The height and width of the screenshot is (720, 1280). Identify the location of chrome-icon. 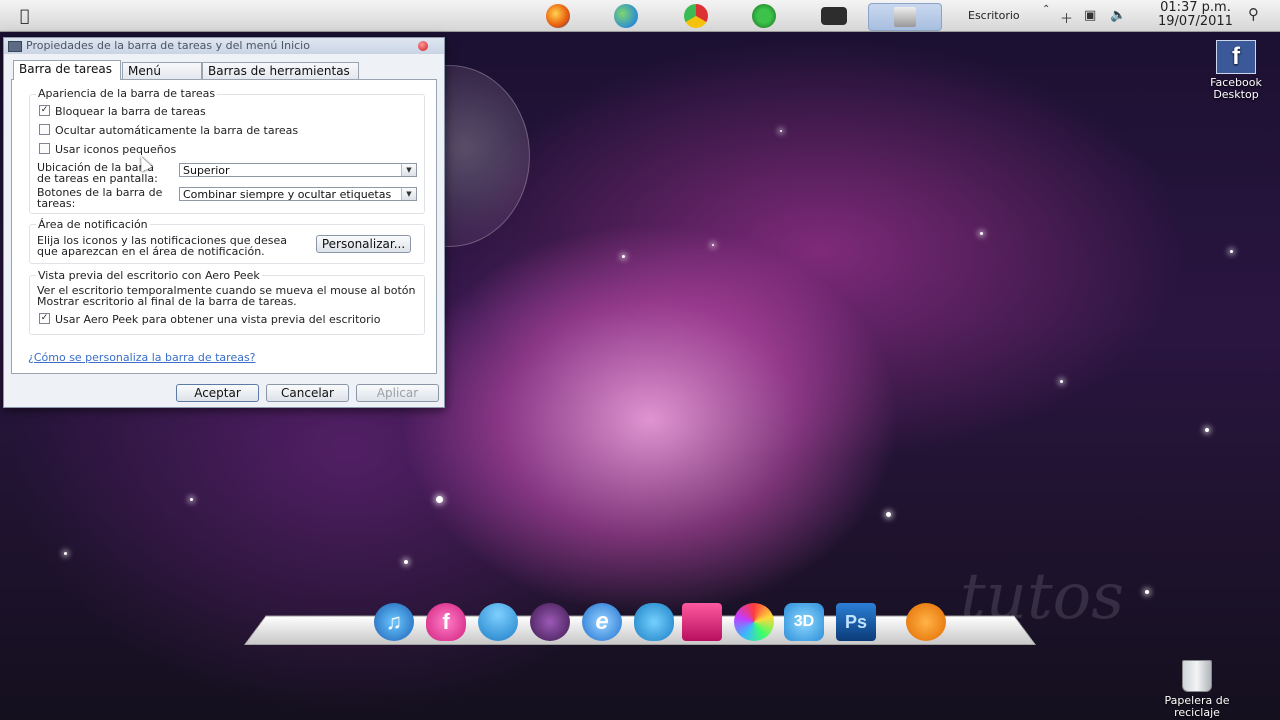
(696, 16).